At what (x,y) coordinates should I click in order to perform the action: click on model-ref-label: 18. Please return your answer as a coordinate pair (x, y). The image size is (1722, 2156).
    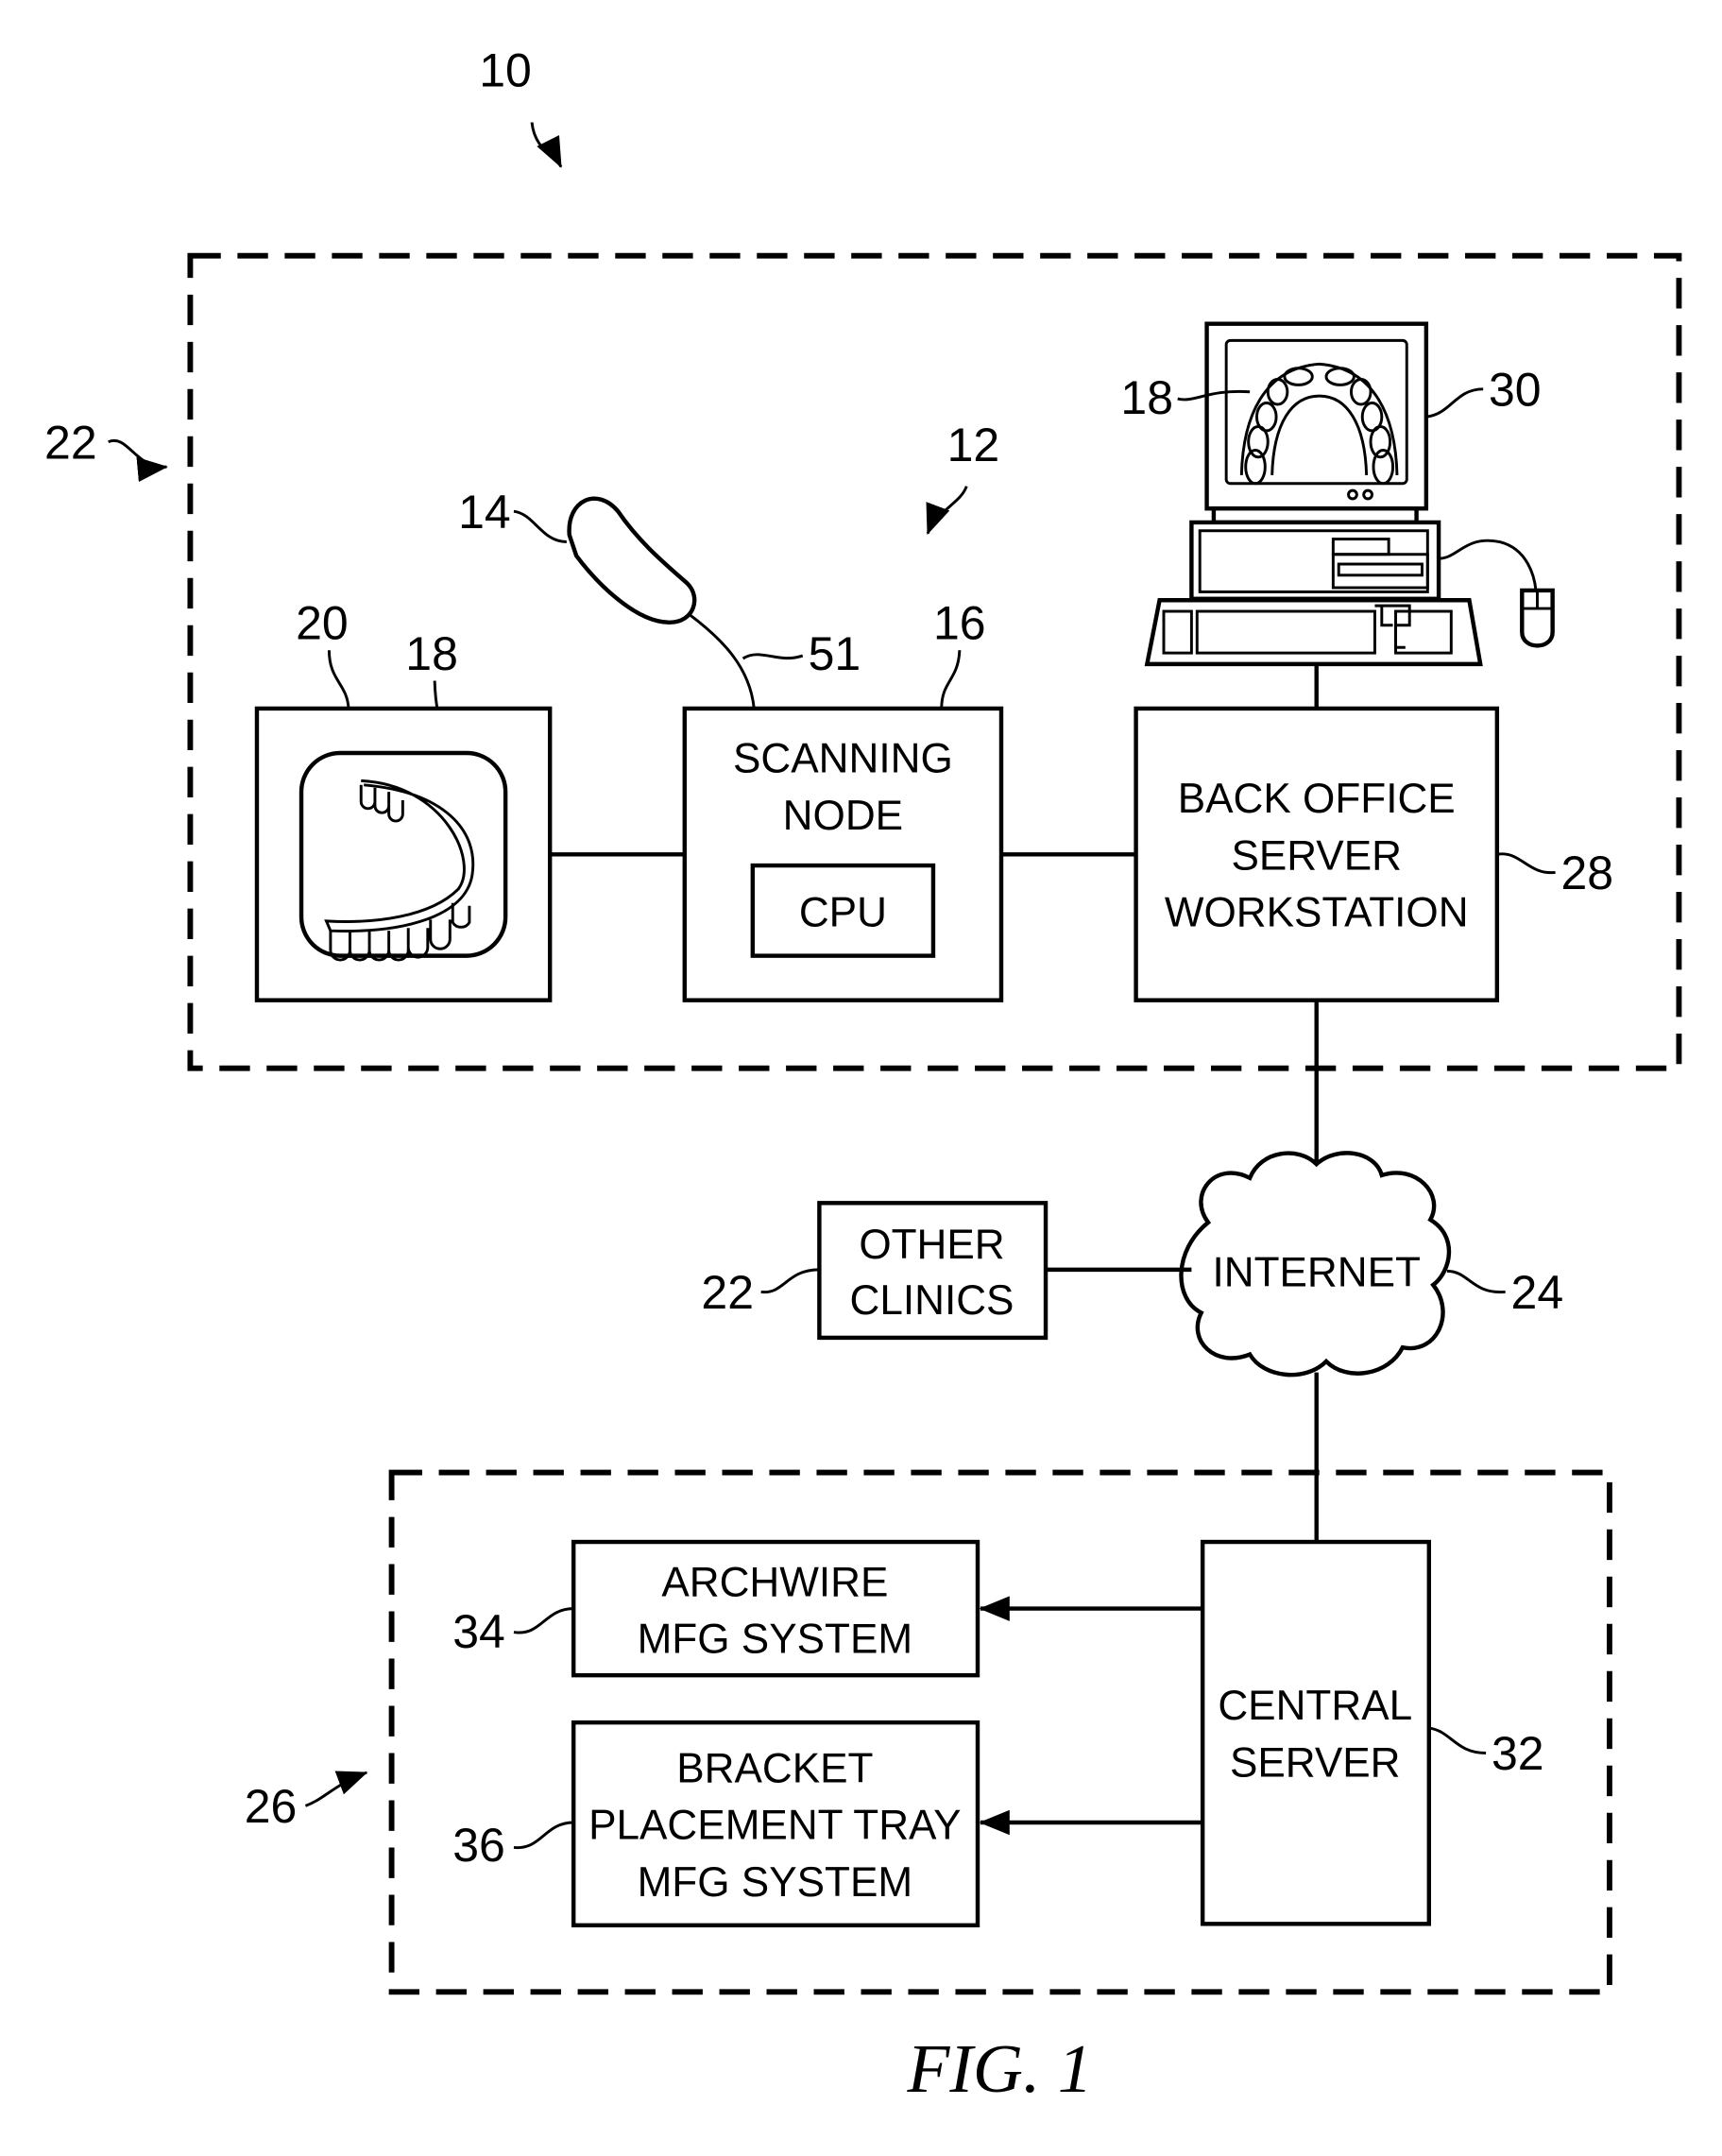
    Looking at the image, I should click on (431, 654).